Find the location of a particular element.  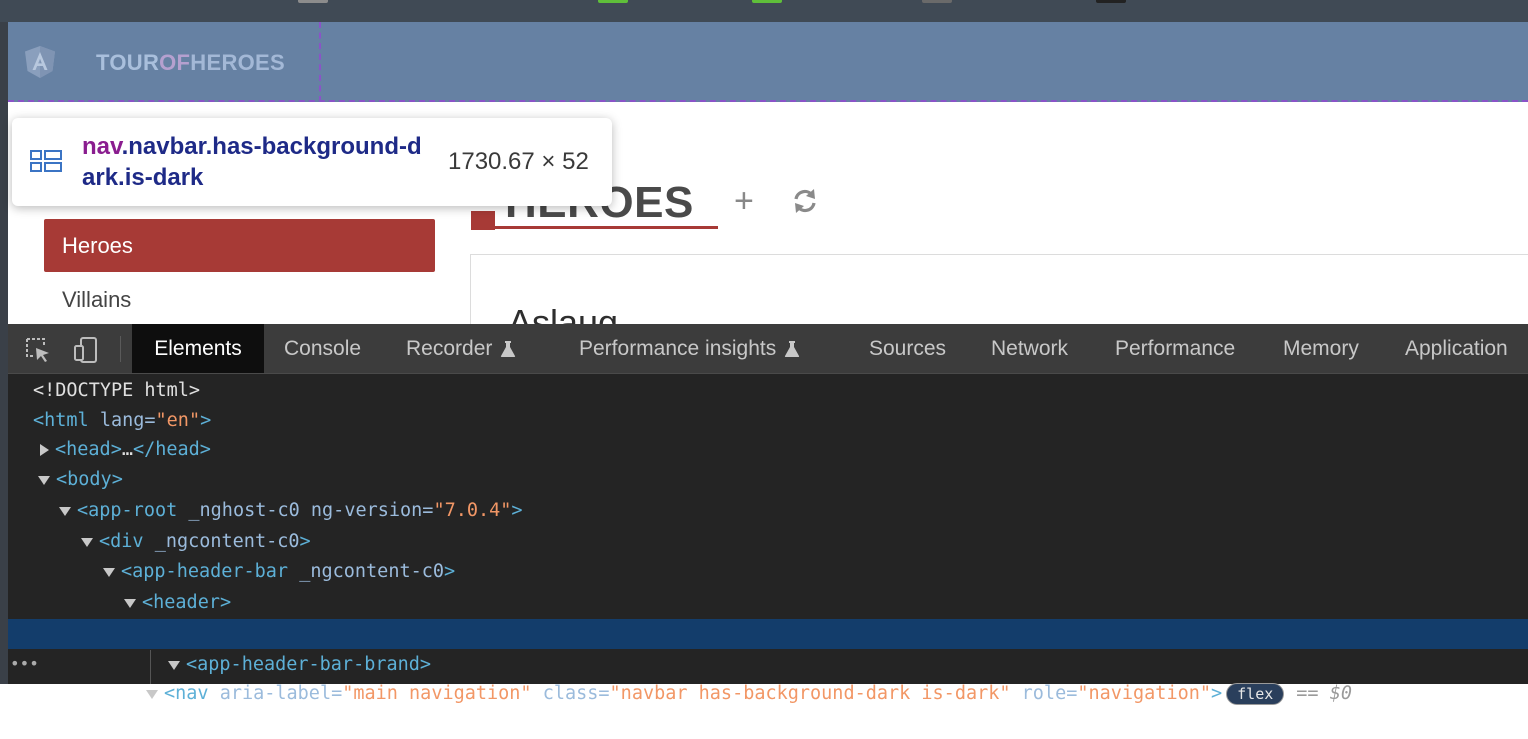

tab-console: Console is located at coordinates (322, 348).